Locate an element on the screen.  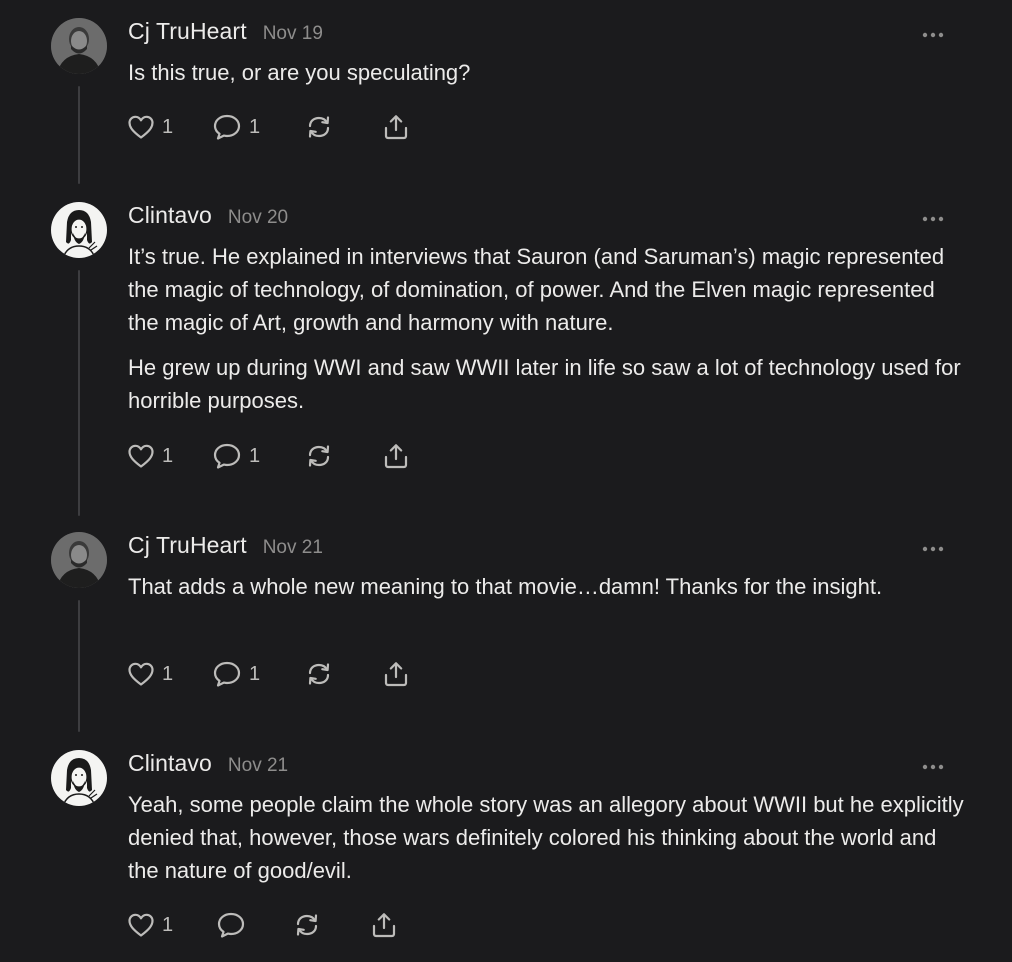
thread-line is located at coordinates (79, 393).